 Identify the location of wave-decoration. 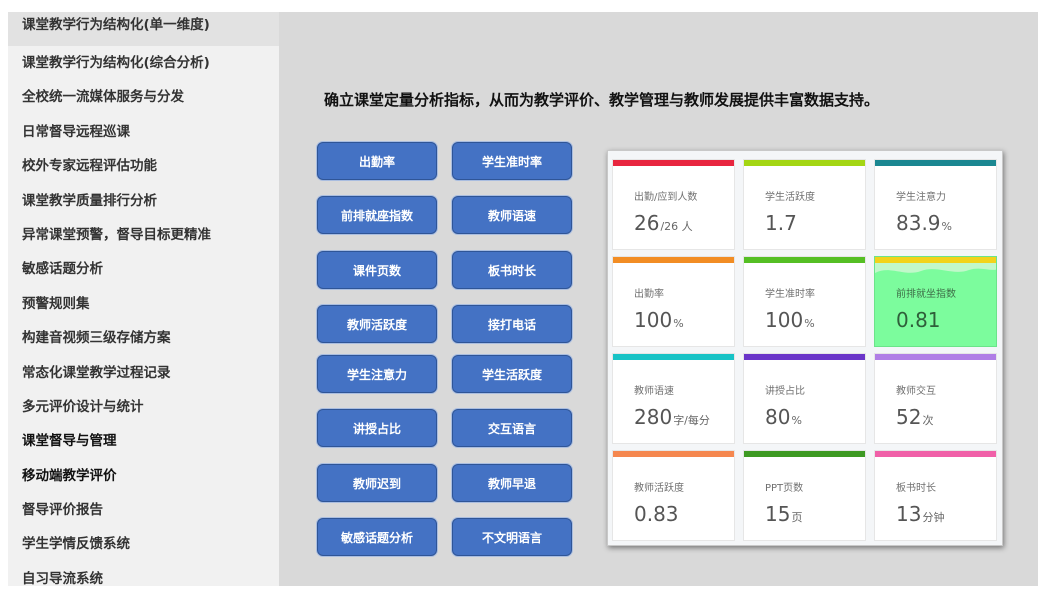
(935, 268).